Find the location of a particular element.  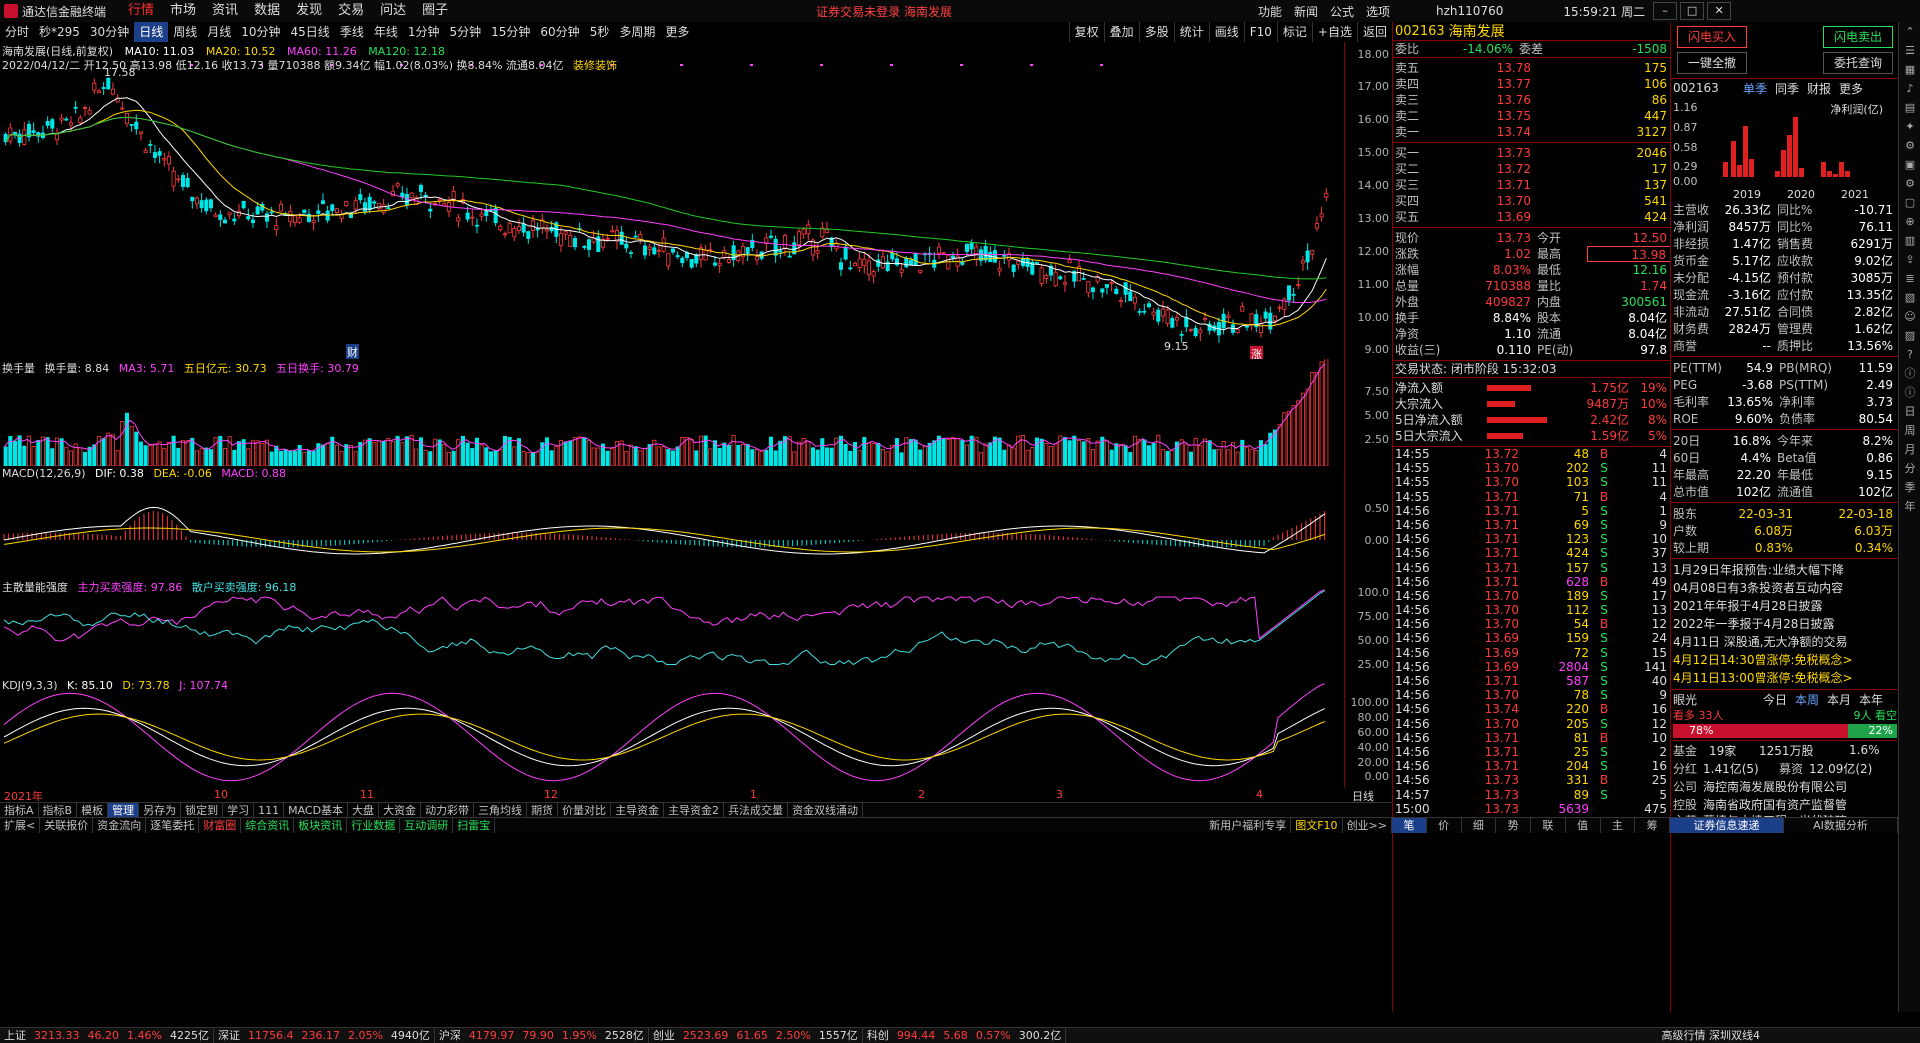

tool-biaoji: 标记 is located at coordinates (1294, 32).